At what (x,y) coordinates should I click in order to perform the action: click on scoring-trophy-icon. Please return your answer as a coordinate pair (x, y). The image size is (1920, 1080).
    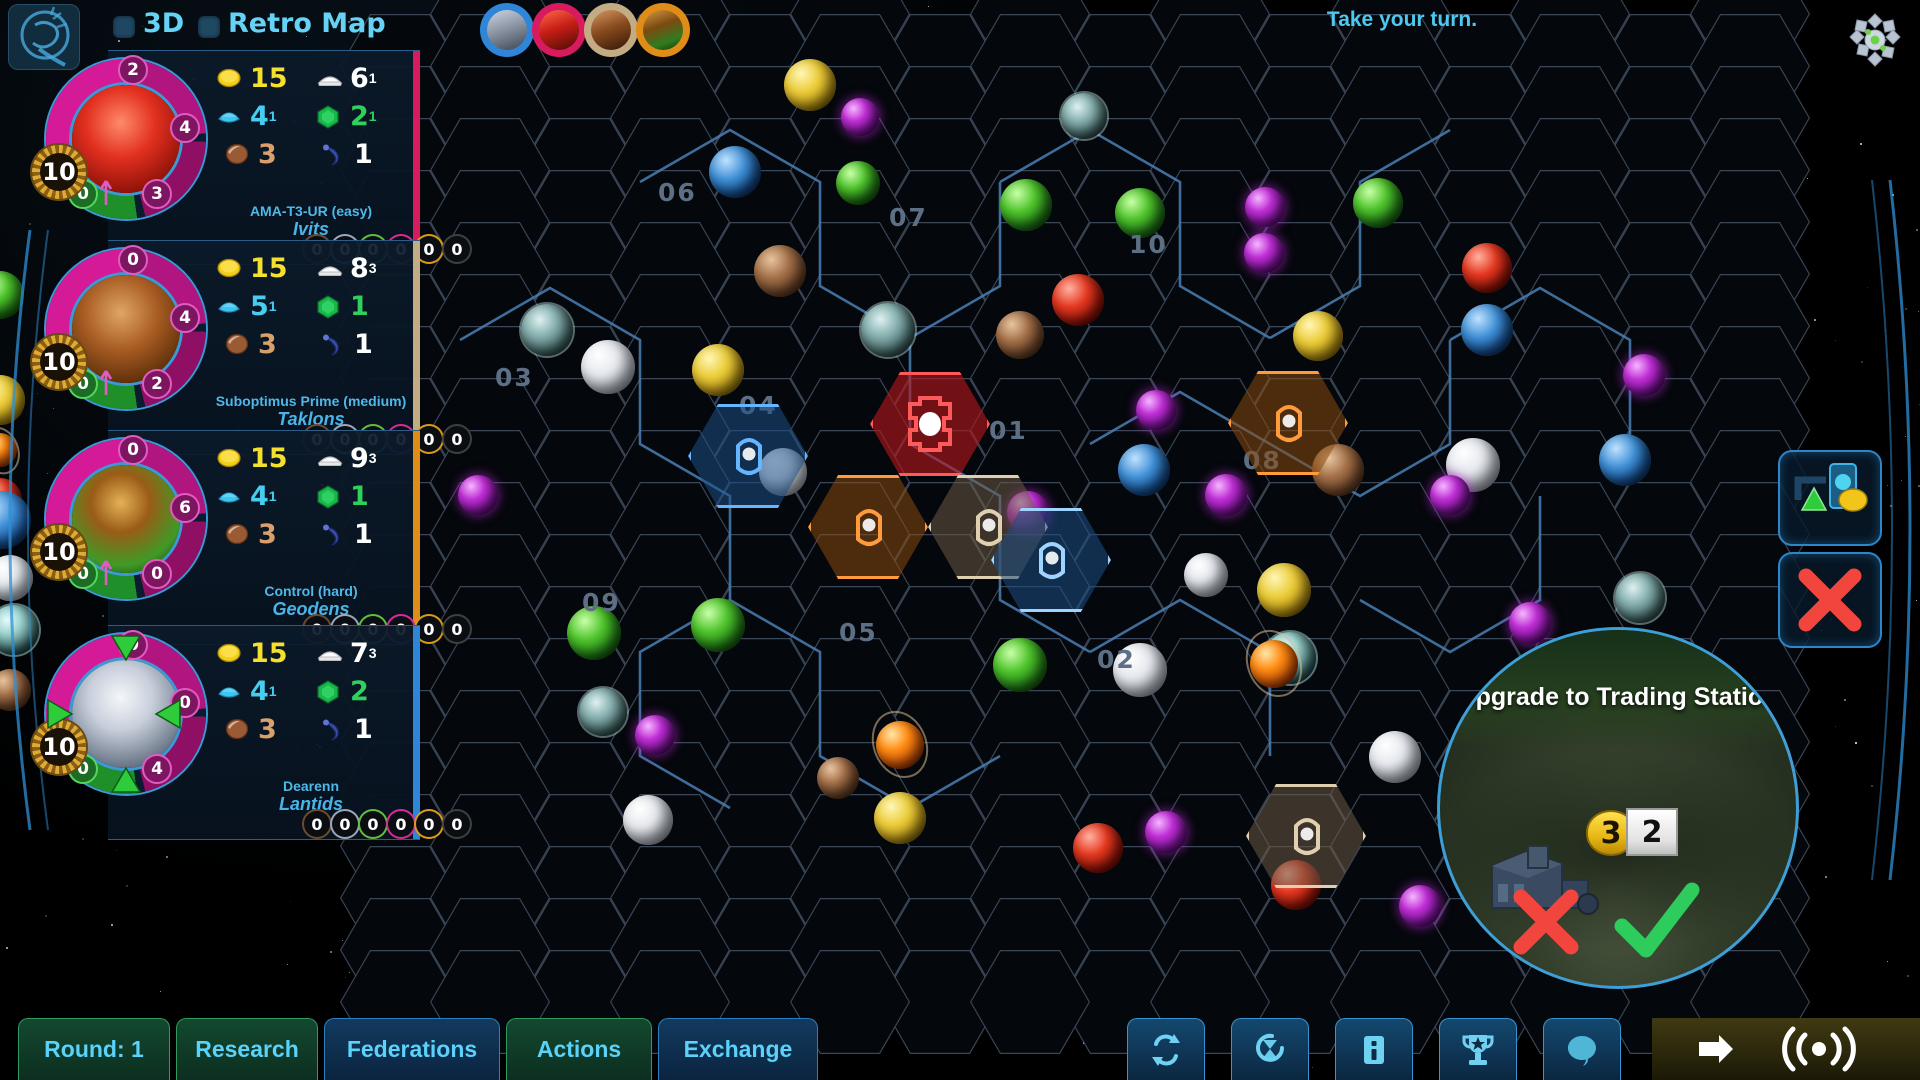
    Looking at the image, I should click on (1478, 1049).